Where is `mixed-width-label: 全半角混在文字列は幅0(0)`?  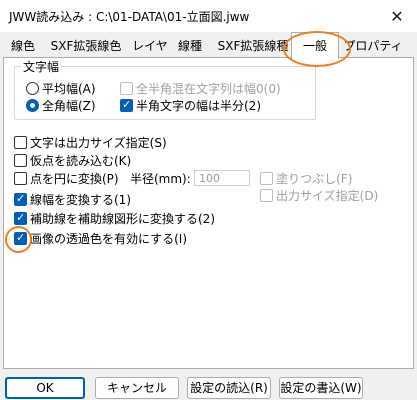 mixed-width-label: 全半角混在文字列は幅0(0) is located at coordinates (208, 89).